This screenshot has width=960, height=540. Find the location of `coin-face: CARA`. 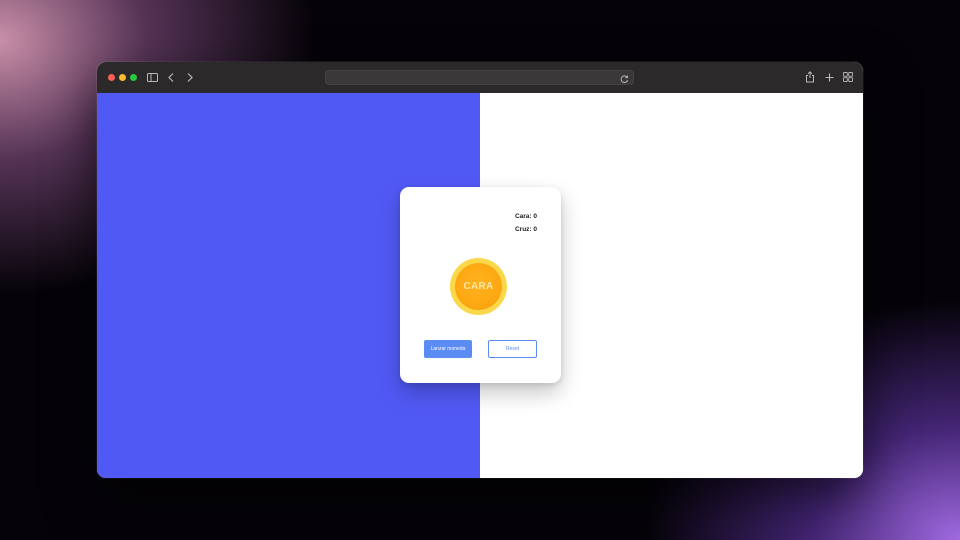

coin-face: CARA is located at coordinates (478, 286).